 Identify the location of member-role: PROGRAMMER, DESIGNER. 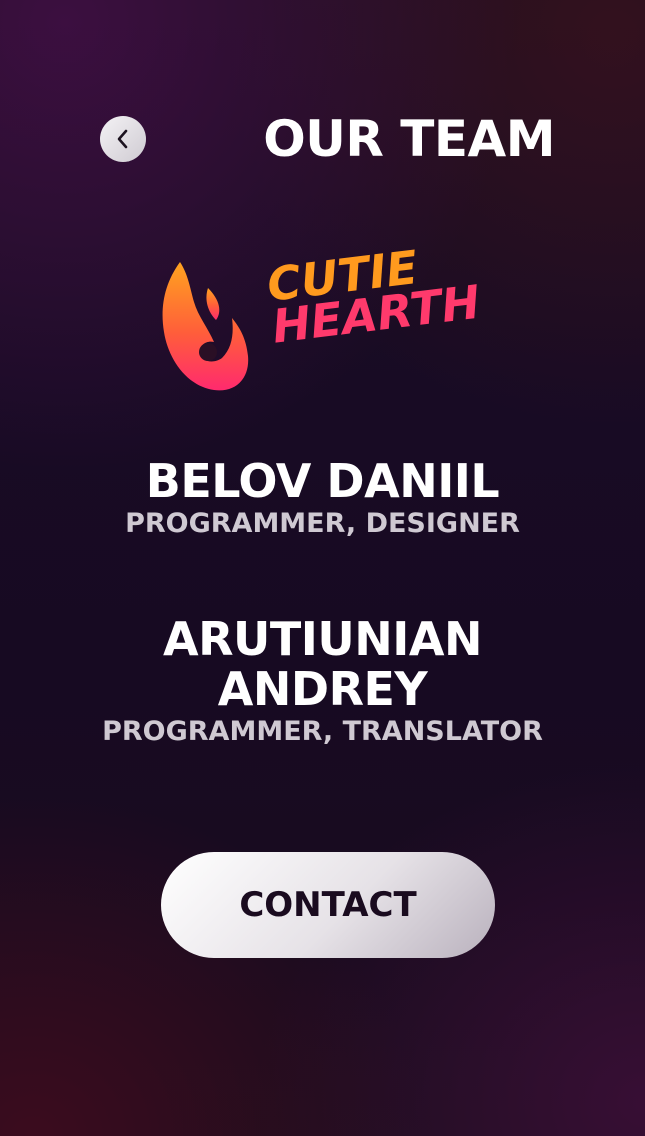
(322, 523).